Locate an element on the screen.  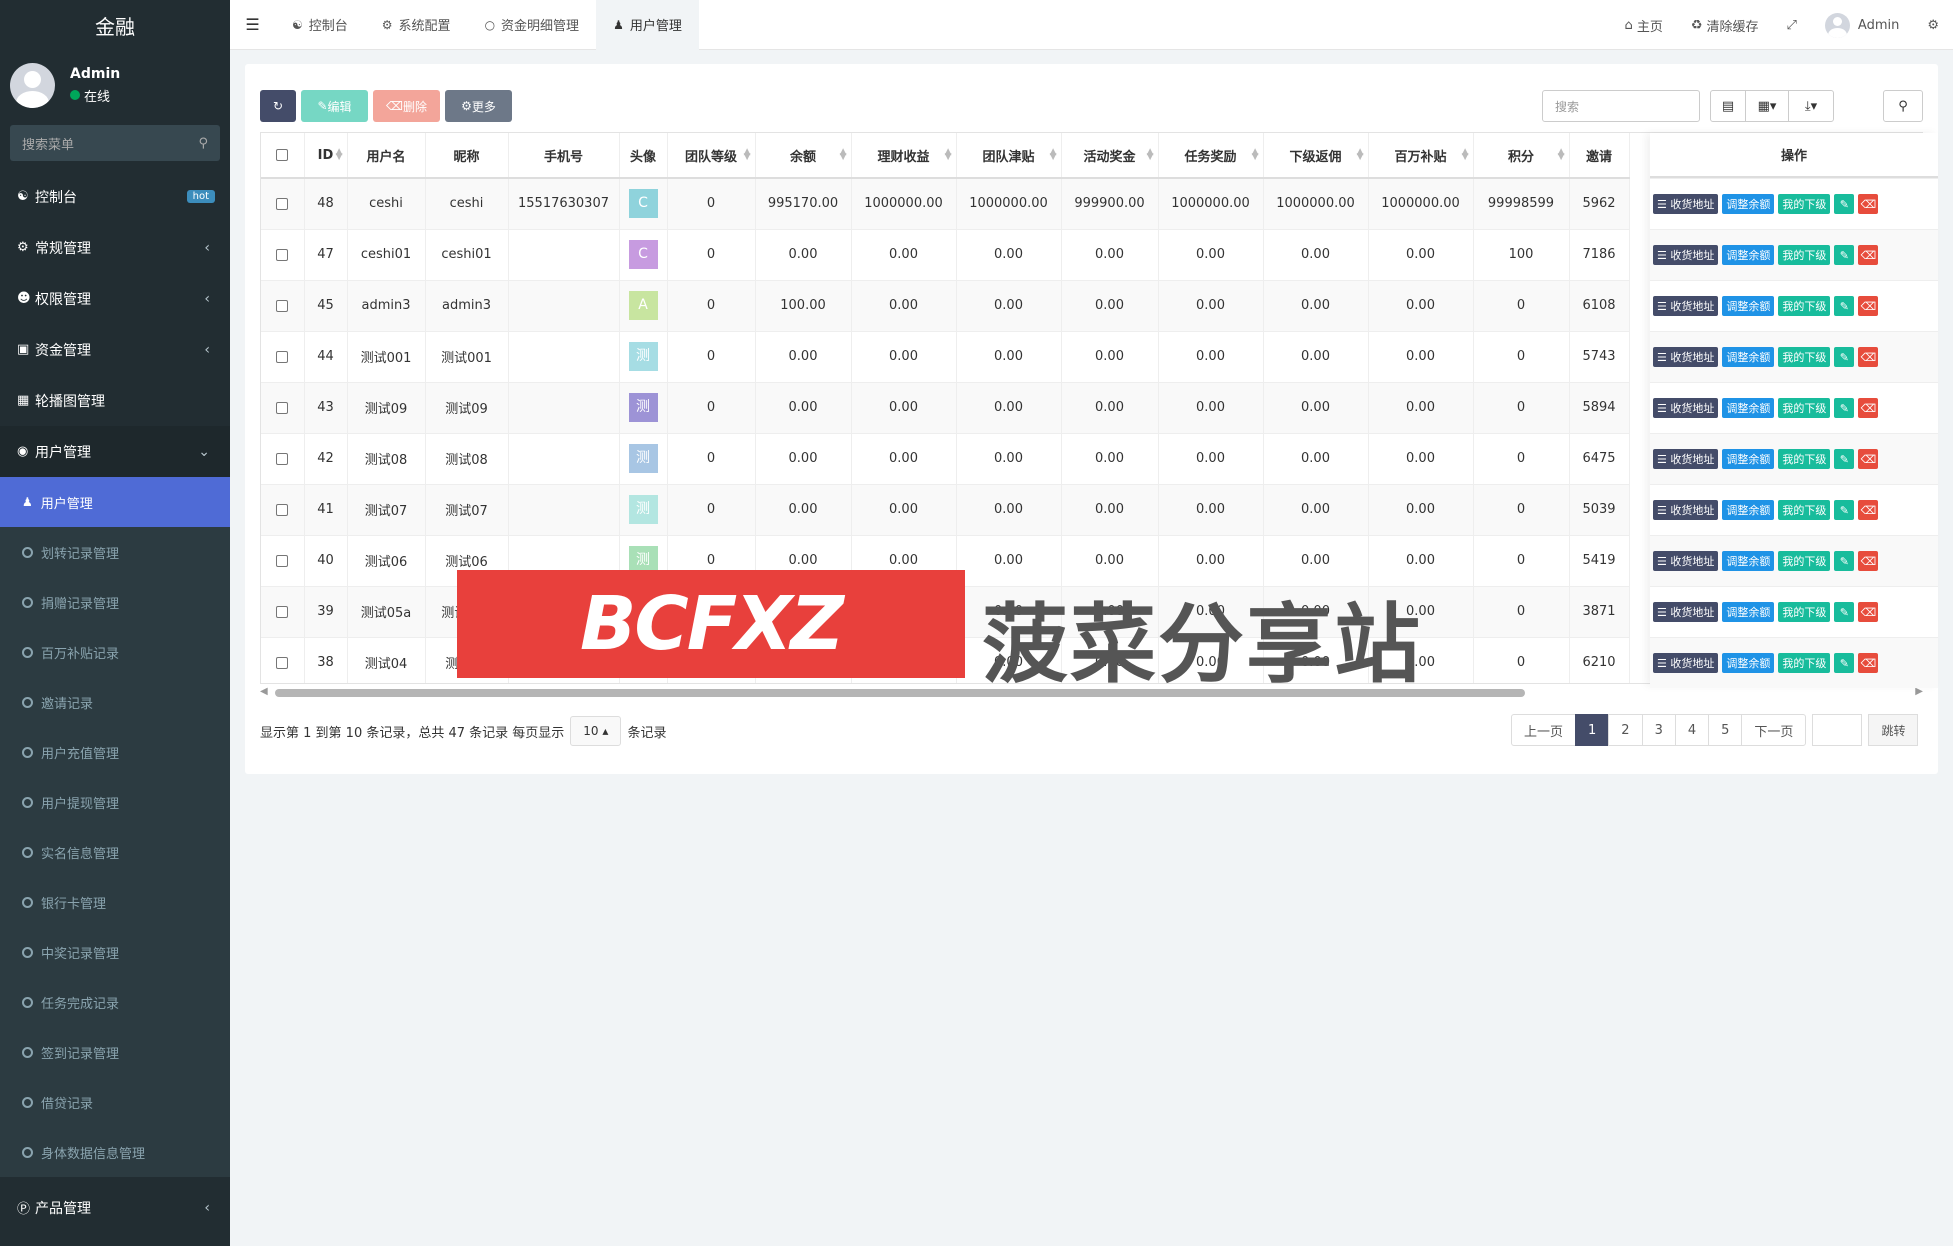
fullscreen-icon: ⤢ is located at coordinates (1792, 25).